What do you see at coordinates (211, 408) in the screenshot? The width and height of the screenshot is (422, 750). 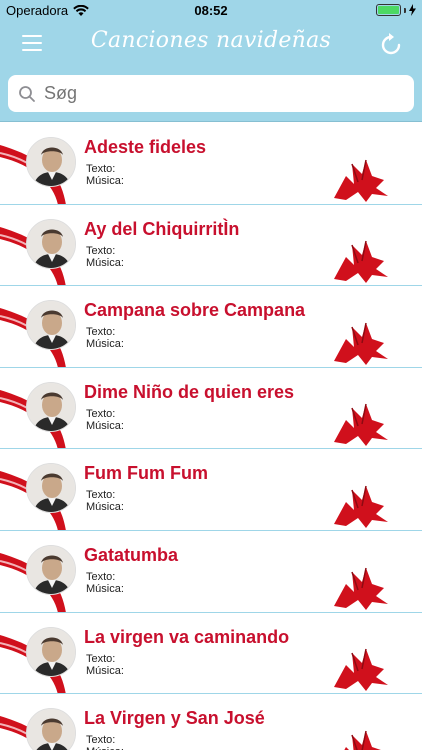 I see `list-item: Dime Niño de quien eres Texto: Música:` at bounding box center [211, 408].